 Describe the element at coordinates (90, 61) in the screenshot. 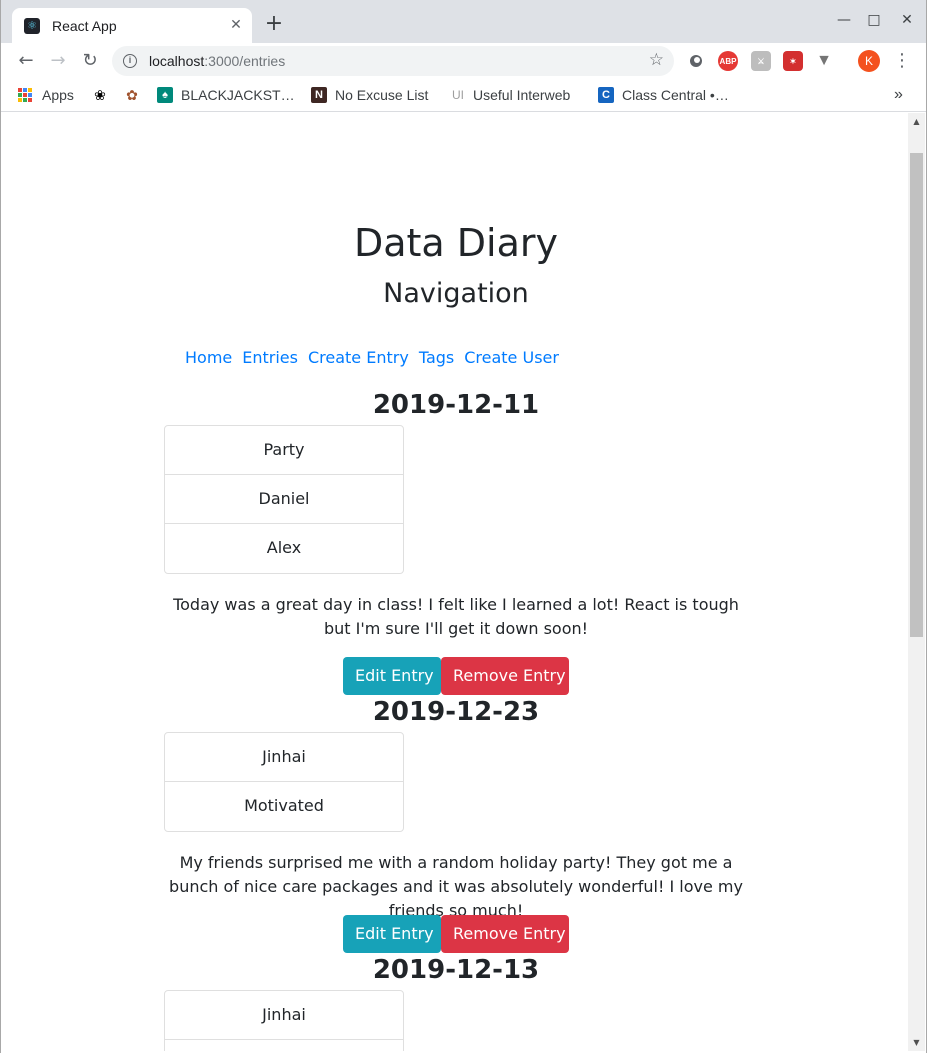

I see `reload-icon: ↻` at that location.